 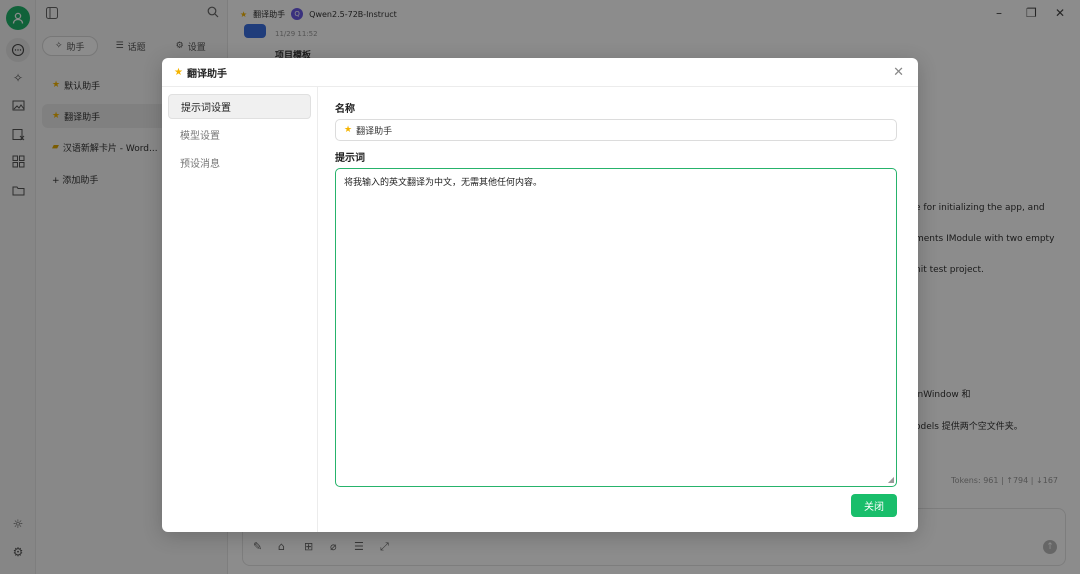 I want to click on dialog-close-icon: ✕, so click(x=898, y=72).